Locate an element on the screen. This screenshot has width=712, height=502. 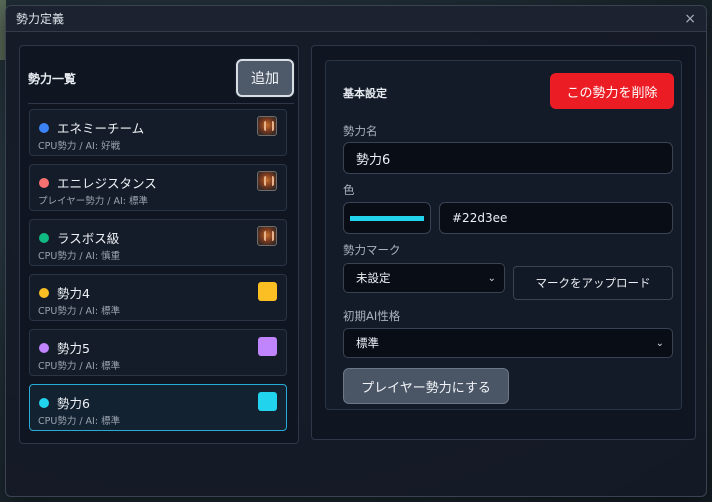
color-label: 色 is located at coordinates (349, 190).